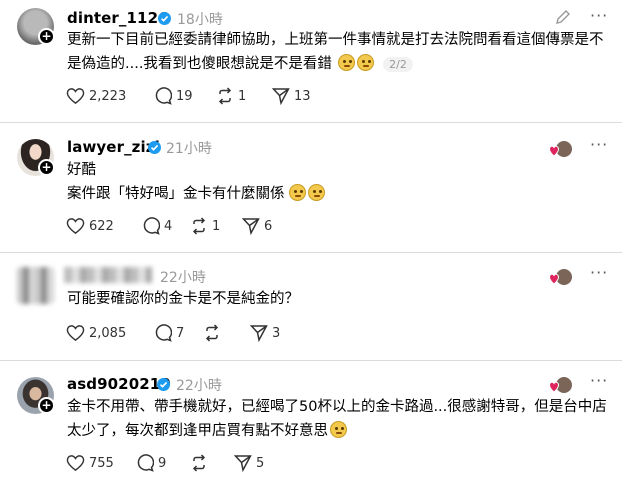  What do you see at coordinates (35, 285) in the screenshot?
I see `avatar` at bounding box center [35, 285].